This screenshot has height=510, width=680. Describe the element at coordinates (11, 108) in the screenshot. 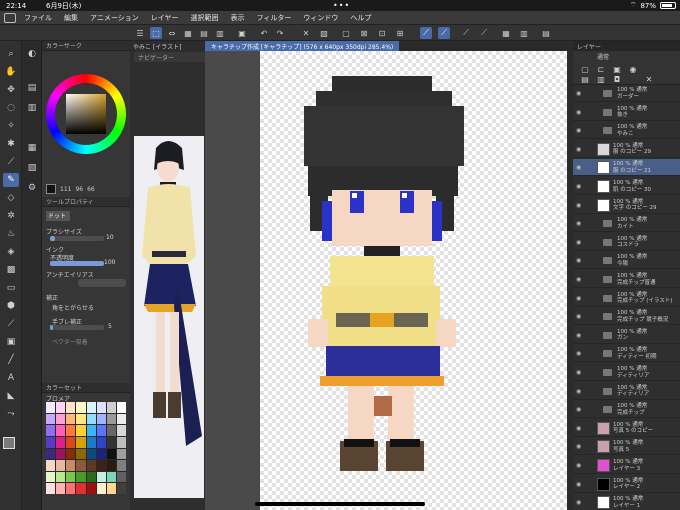

I see `lasso-icon: ◌` at that location.